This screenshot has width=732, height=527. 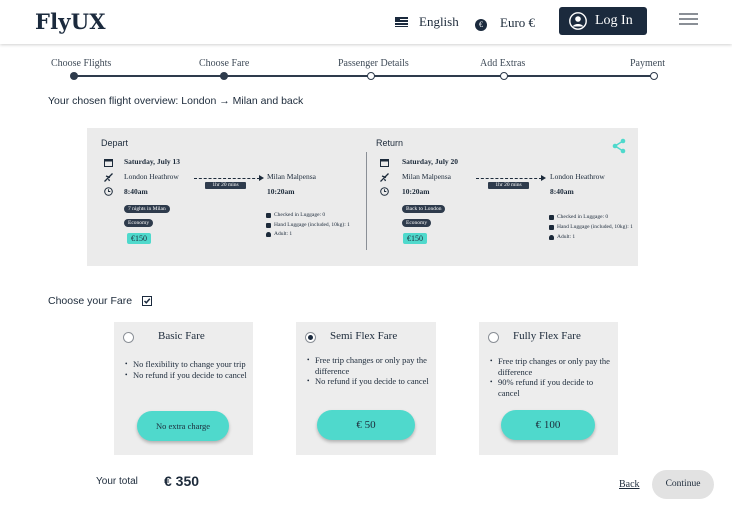 I want to click on currency-label: Euro €, so click(x=518, y=22).